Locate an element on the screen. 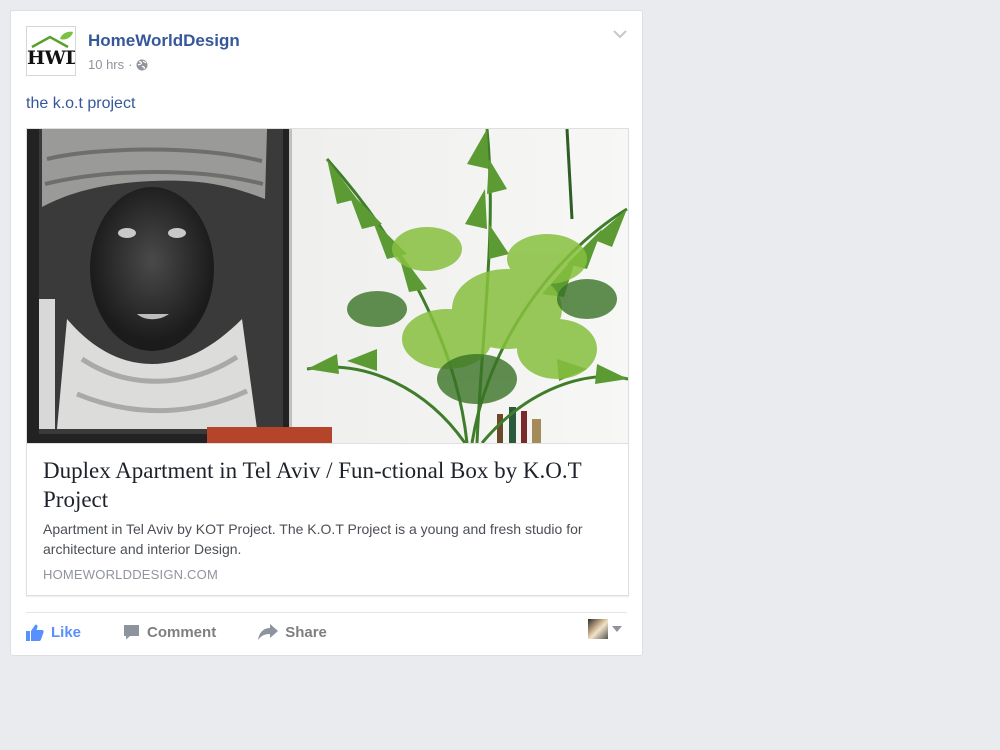 This screenshot has width=1000, height=750. post-meta: 10 hrs · is located at coordinates (118, 64).